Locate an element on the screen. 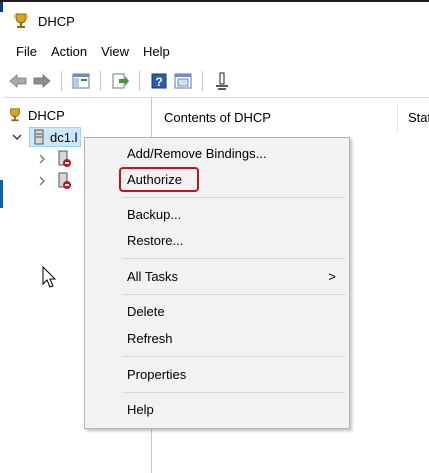 The height and width of the screenshot is (473, 429). menu-item-delete: Delete is located at coordinates (217, 312).